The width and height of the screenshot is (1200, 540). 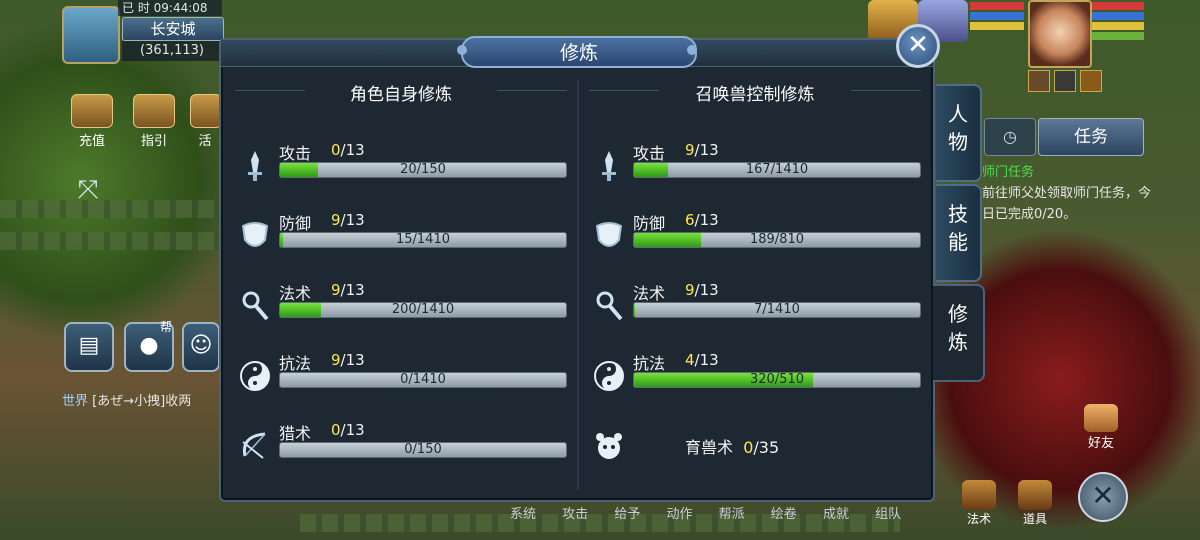 I want to click on menu-item-guild: 帮派, so click(x=732, y=514).